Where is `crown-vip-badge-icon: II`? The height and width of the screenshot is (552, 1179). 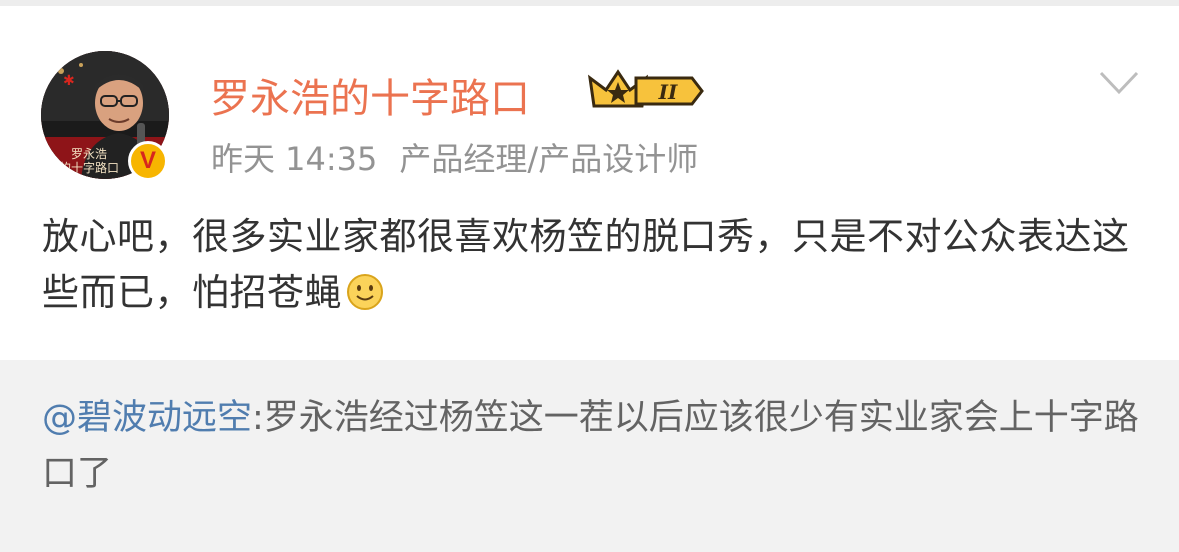
crown-vip-badge-icon: II is located at coordinates (647, 91).